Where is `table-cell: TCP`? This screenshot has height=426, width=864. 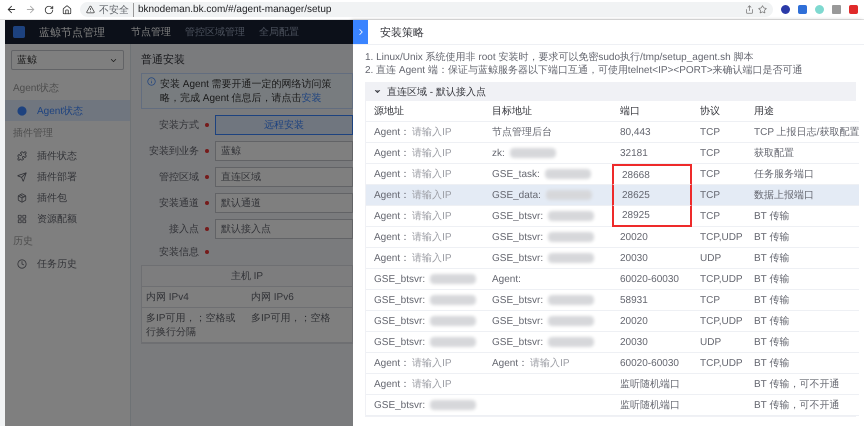 table-cell: TCP is located at coordinates (719, 195).